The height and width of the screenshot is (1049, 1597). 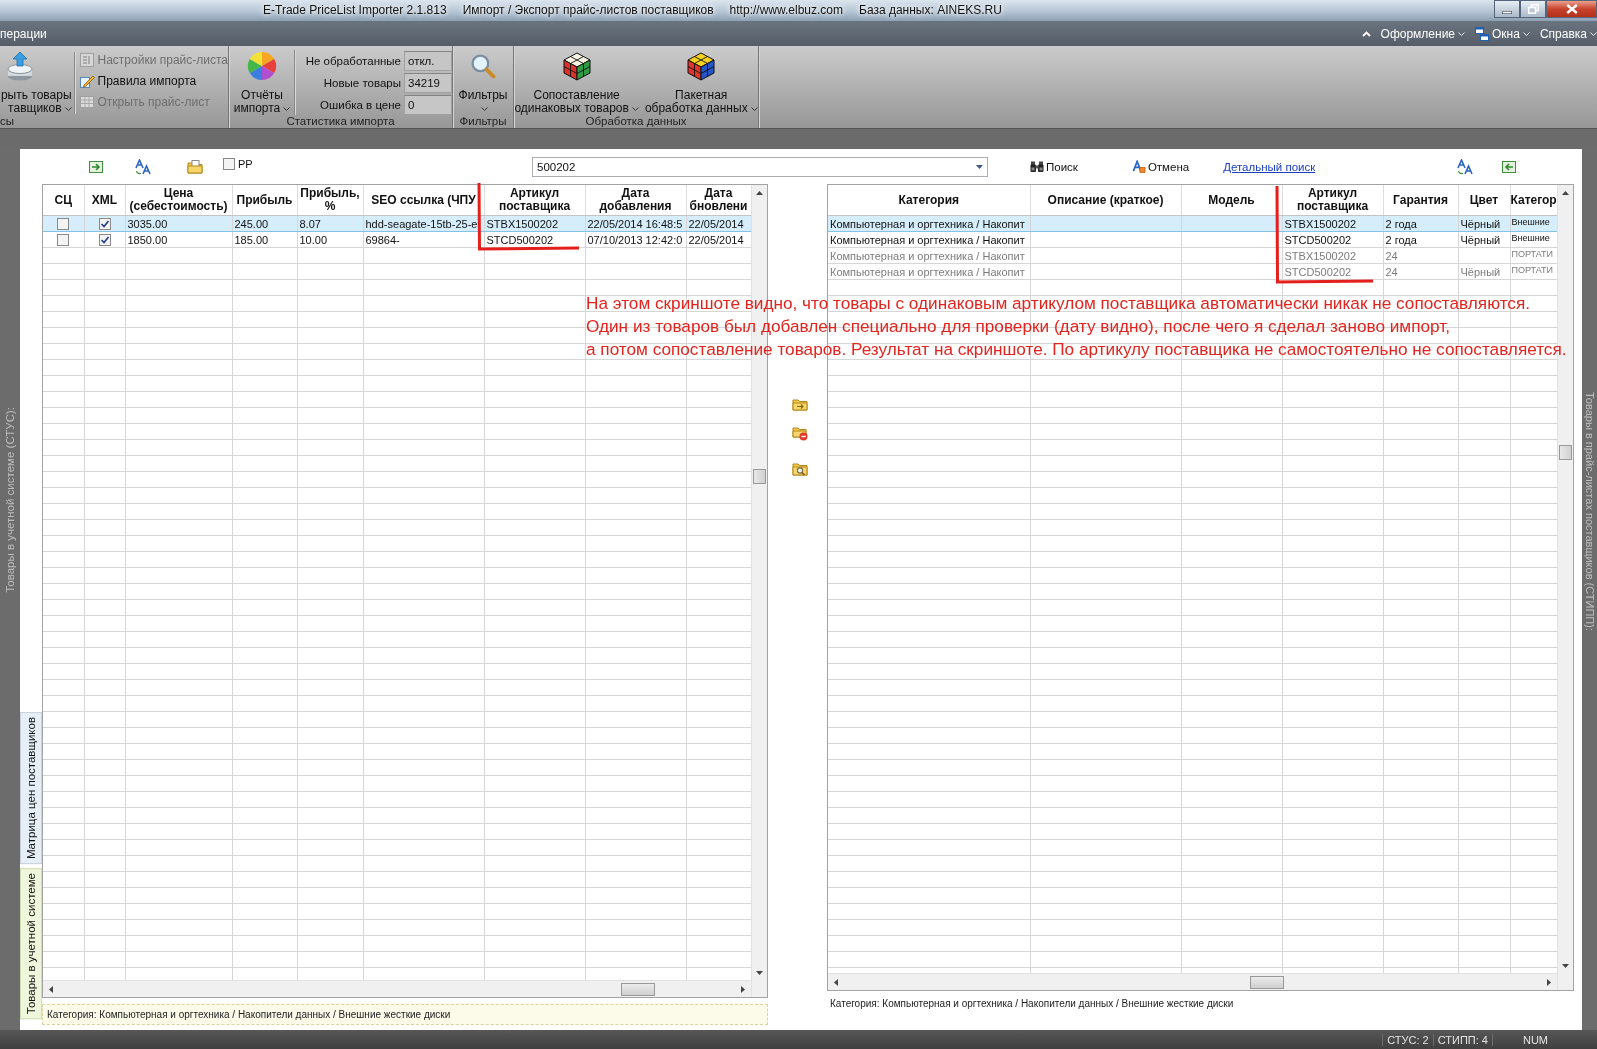 What do you see at coordinates (1420, 200) in the screenshot?
I see `column-header: Гарантия` at bounding box center [1420, 200].